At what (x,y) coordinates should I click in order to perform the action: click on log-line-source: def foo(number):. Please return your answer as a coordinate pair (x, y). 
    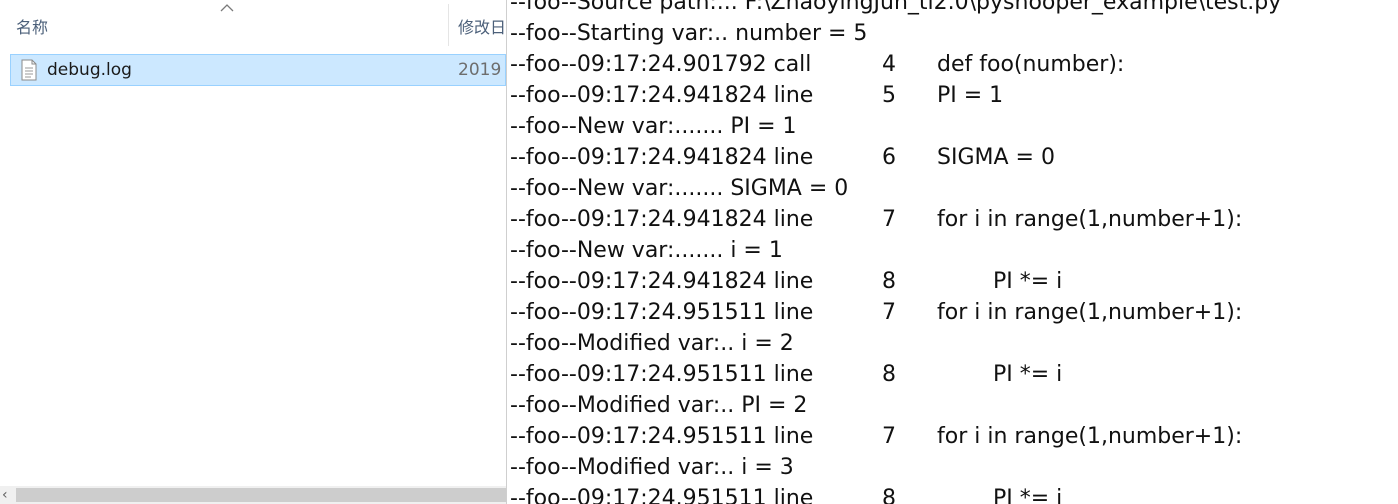
    Looking at the image, I should click on (1031, 64).